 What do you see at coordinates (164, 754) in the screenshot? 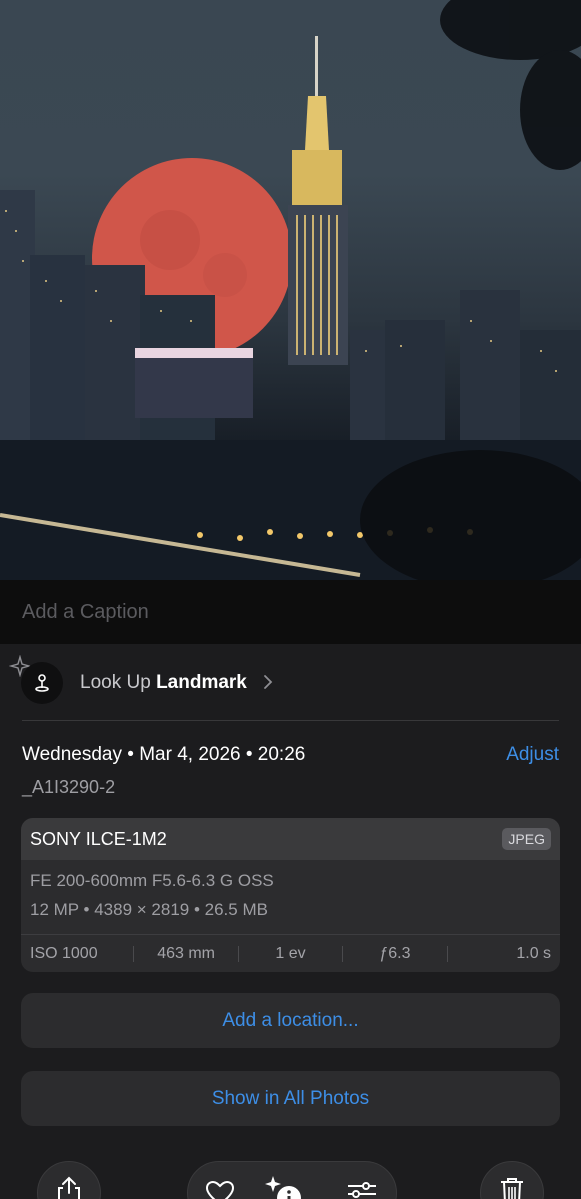
I see `date-time: Wednesday • Mar 4, 2026 • 20:26` at bounding box center [164, 754].